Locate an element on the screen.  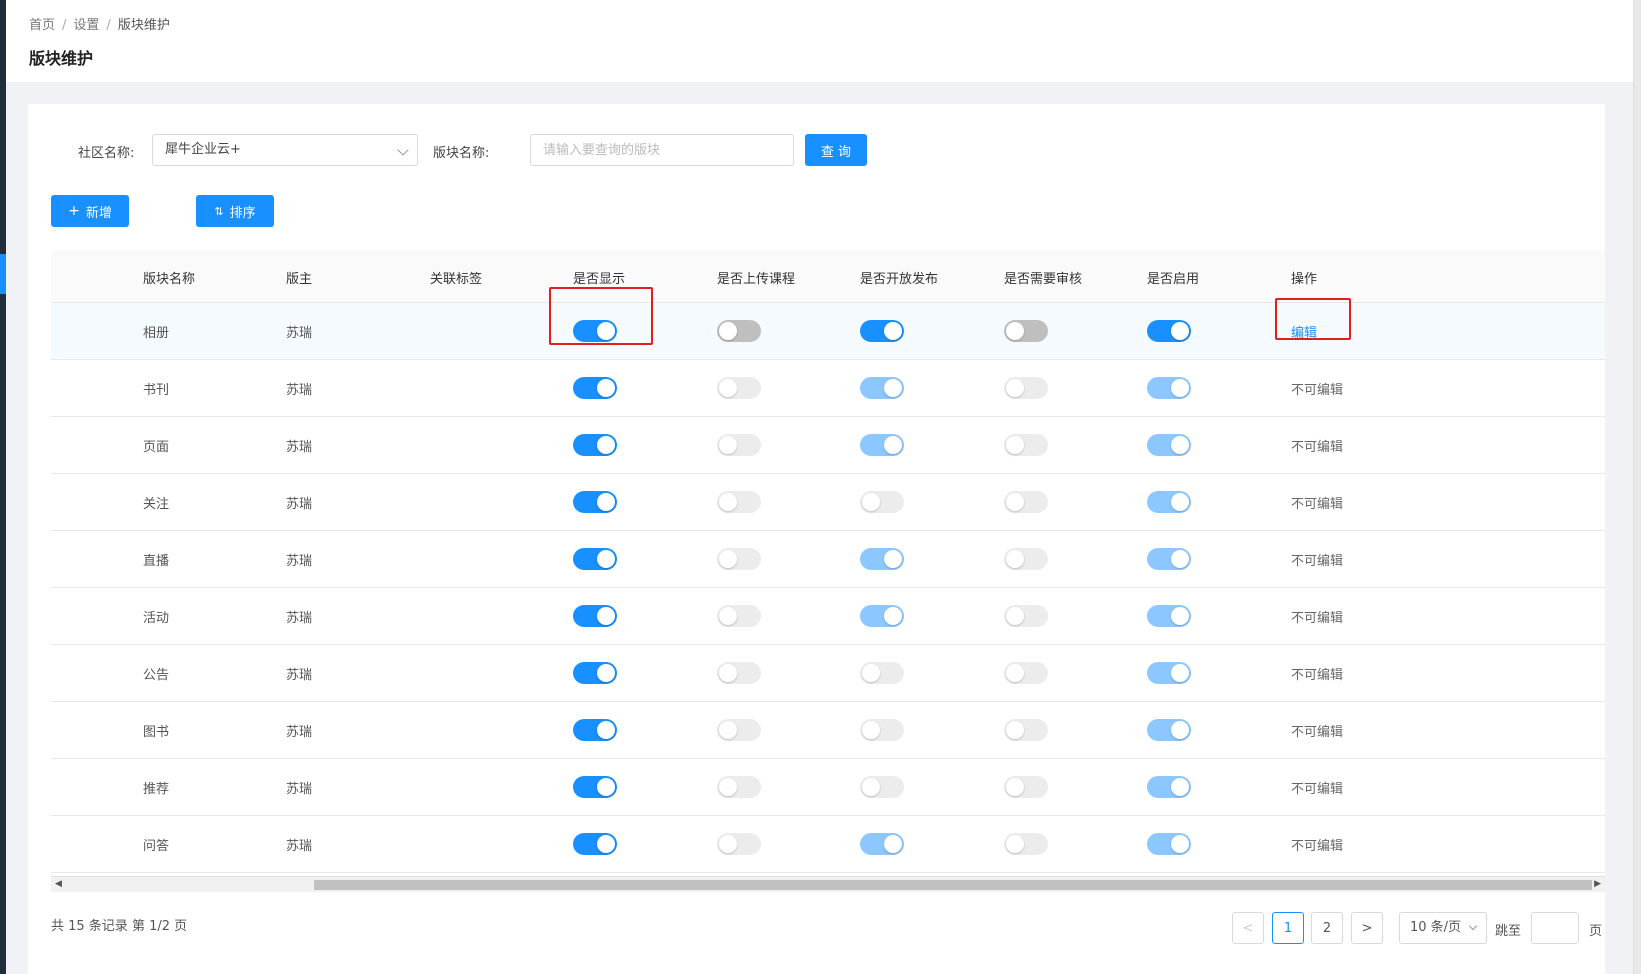
cell-section-name: 活动 is located at coordinates (156, 618).